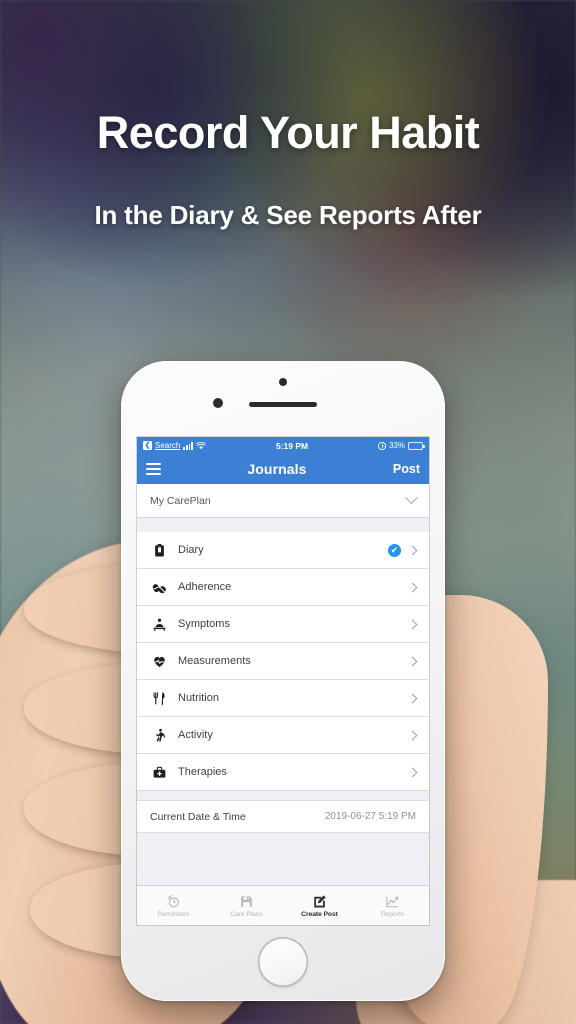 The height and width of the screenshot is (1024, 576). What do you see at coordinates (153, 469) in the screenshot?
I see `hamburger-menu-icon` at bounding box center [153, 469].